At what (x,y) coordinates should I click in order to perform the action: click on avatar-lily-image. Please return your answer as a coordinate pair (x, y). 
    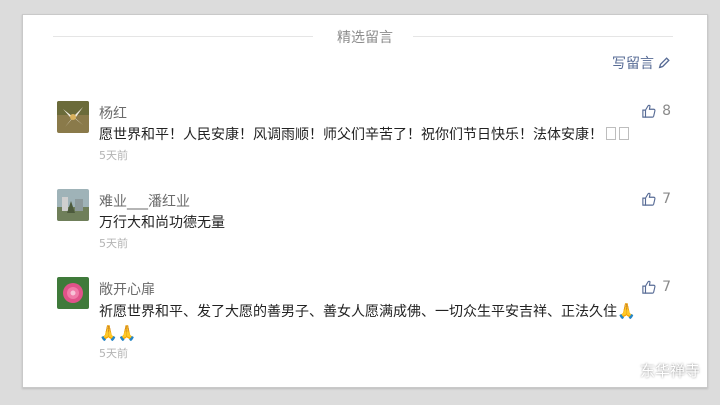
    Looking at the image, I should click on (73, 117).